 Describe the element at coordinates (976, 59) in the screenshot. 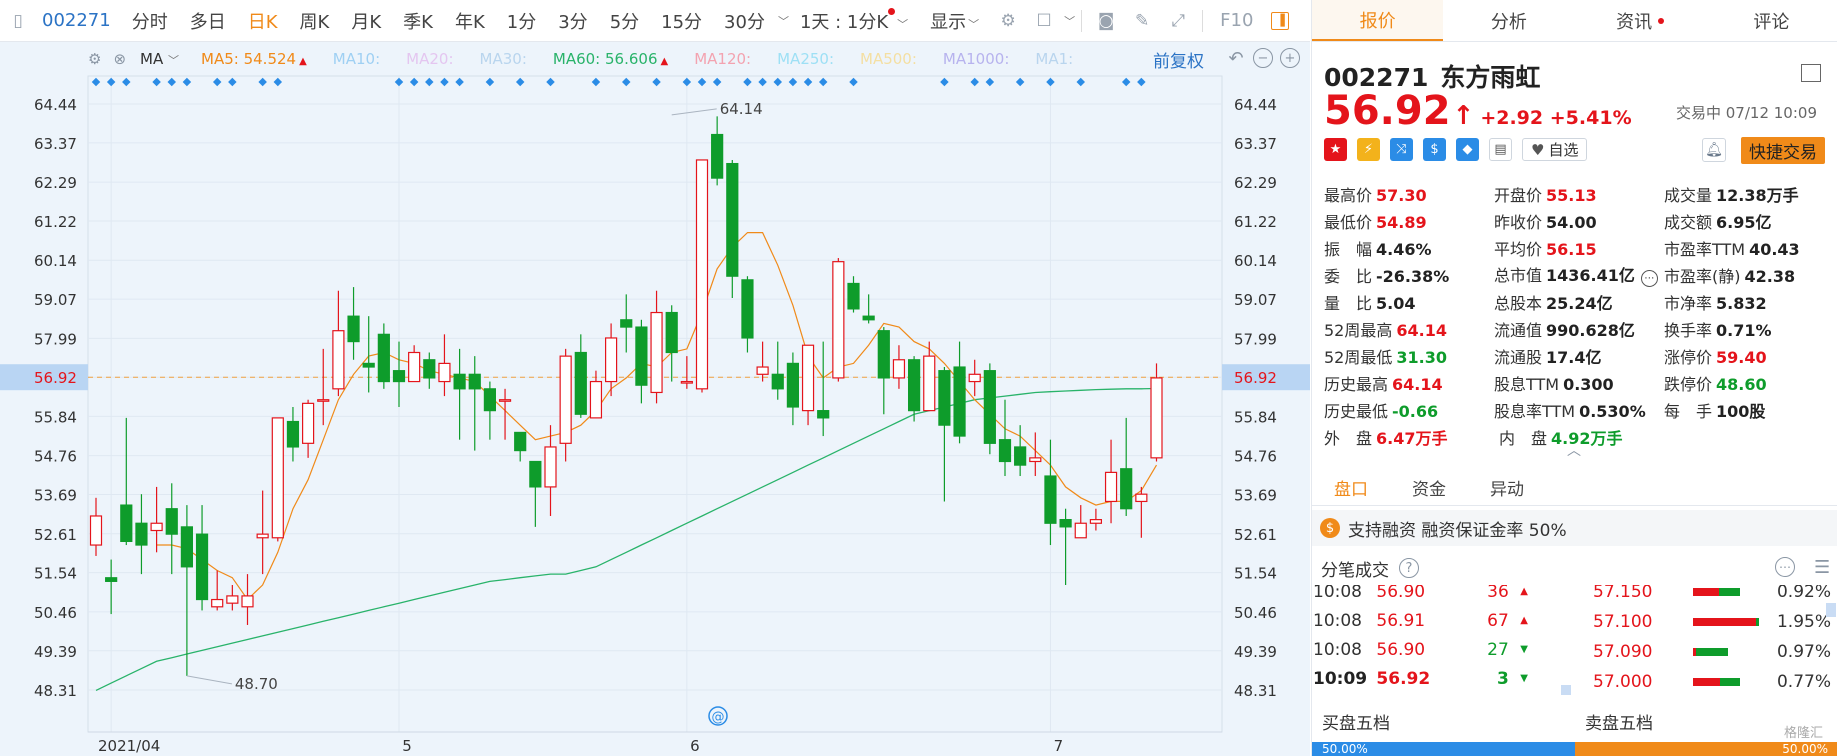

I see `ma-item: MA1000:` at that location.